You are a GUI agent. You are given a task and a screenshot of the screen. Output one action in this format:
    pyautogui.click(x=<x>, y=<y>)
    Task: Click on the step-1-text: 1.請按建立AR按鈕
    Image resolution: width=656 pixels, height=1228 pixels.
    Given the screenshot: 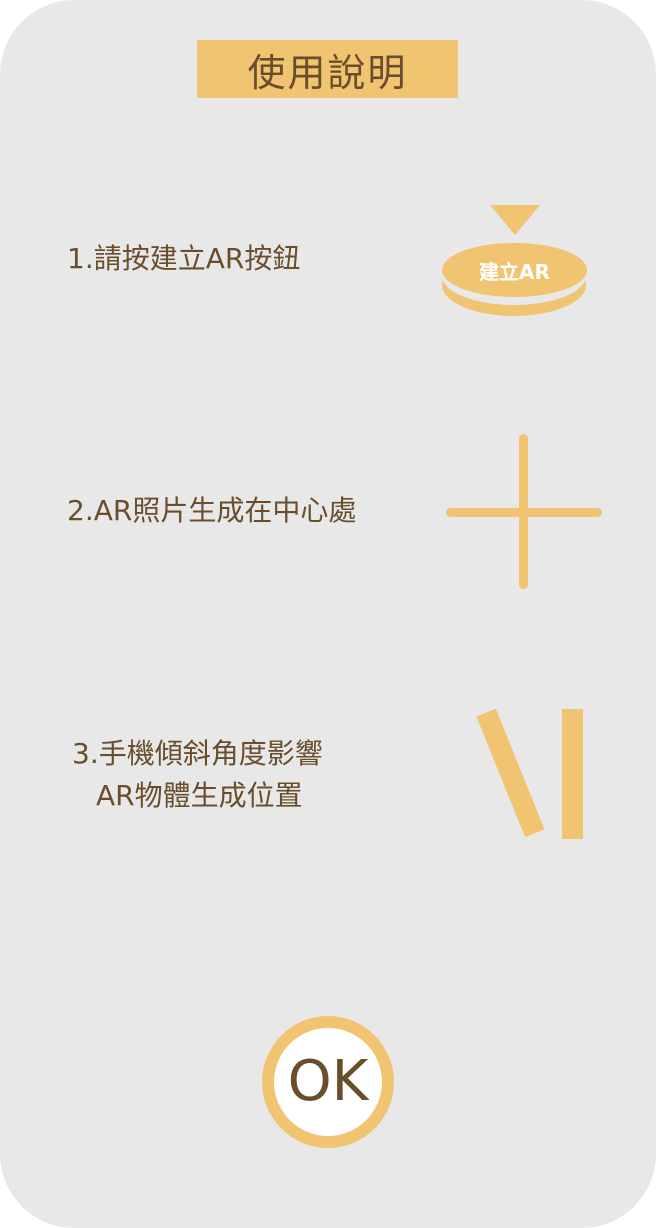 What is the action you would take?
    pyautogui.click(x=184, y=258)
    